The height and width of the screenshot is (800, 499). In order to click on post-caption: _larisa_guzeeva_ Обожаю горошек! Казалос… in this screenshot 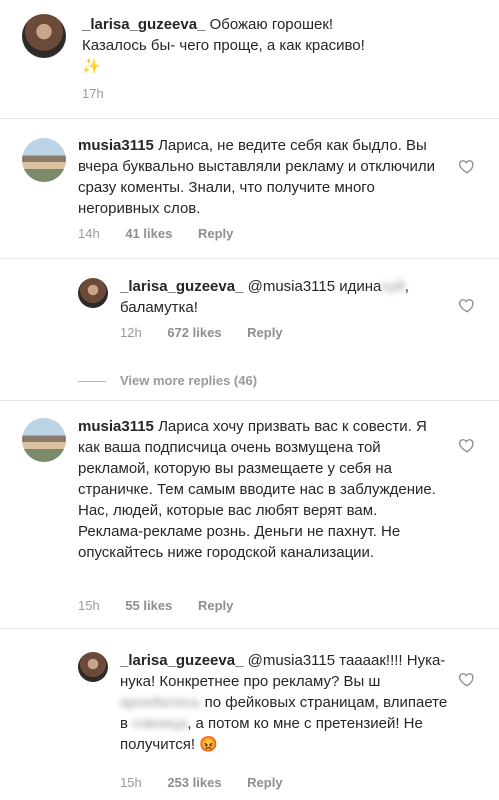, I will do `click(282, 45)`.